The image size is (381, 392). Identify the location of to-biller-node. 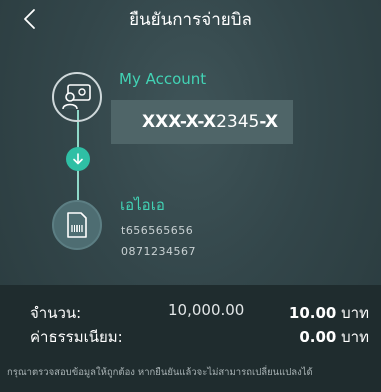
(77, 225).